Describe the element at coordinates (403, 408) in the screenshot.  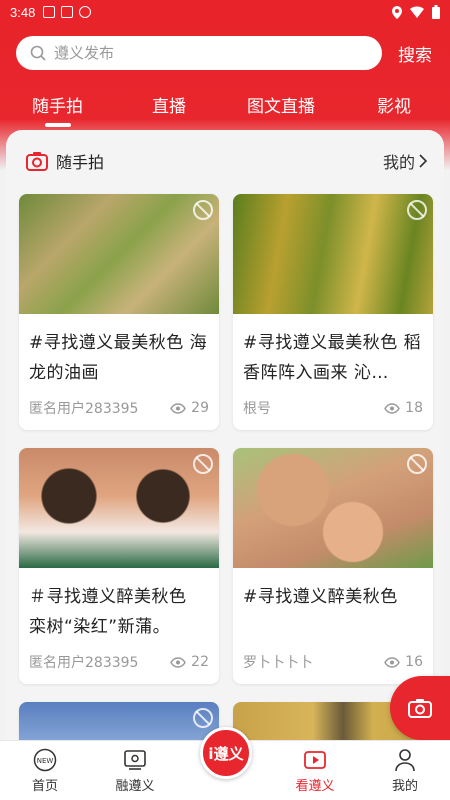
I see `post-views: 18` at that location.